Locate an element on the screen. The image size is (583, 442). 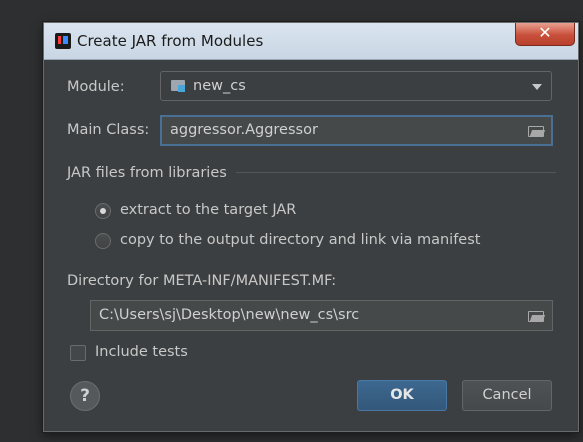
help-button: ? is located at coordinates (85, 396).